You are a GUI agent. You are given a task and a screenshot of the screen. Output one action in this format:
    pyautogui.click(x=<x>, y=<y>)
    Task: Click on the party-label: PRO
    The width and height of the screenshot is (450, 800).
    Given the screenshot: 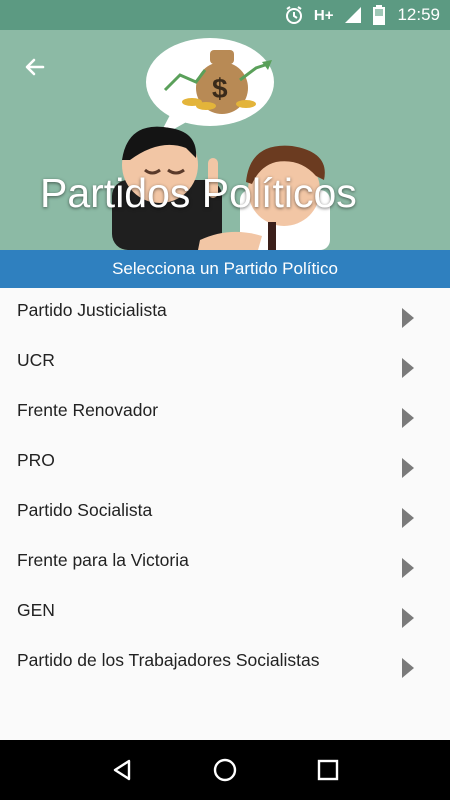 What is the action you would take?
    pyautogui.click(x=36, y=459)
    